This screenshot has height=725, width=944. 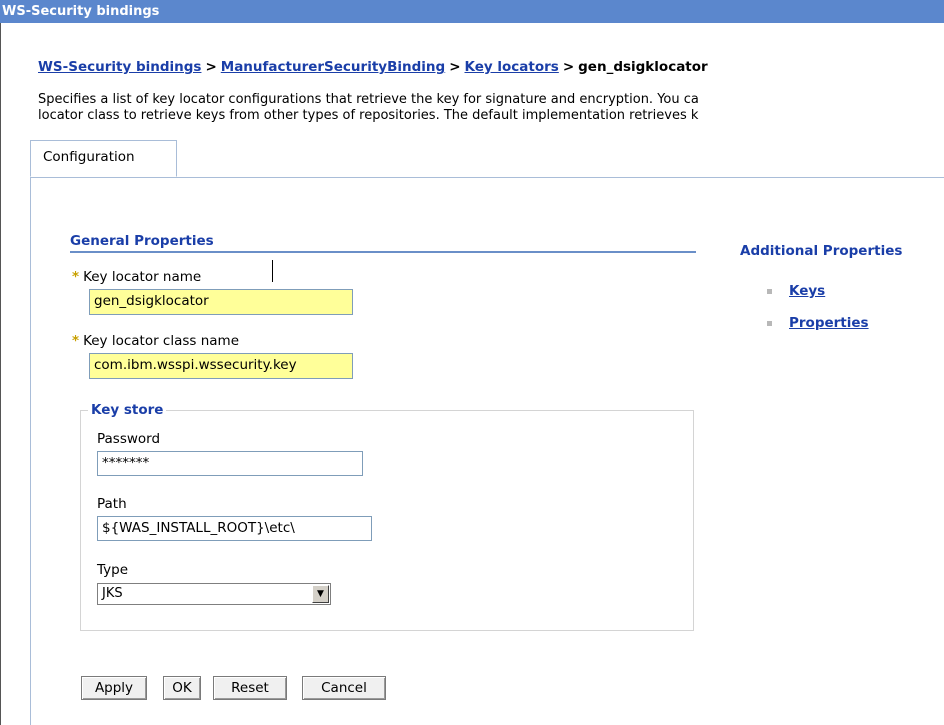 I want to click on path-field: ${WAS_INSTALL_ROOT}\etc\, so click(x=234, y=528).